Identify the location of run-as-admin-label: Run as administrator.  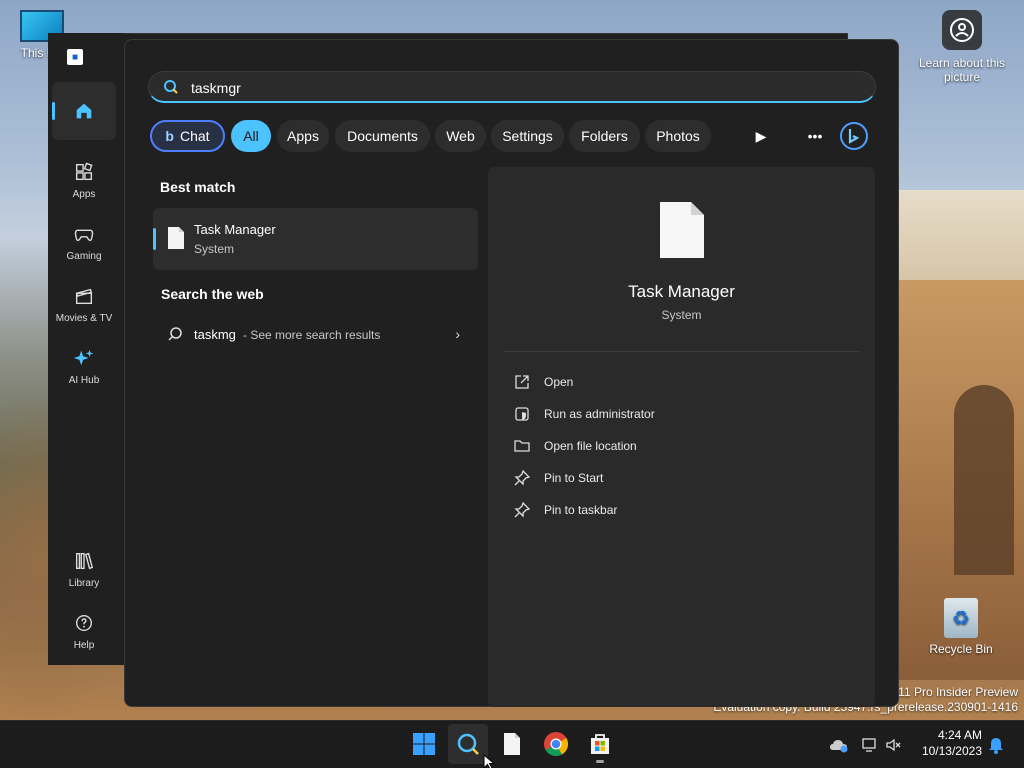
(599, 414).